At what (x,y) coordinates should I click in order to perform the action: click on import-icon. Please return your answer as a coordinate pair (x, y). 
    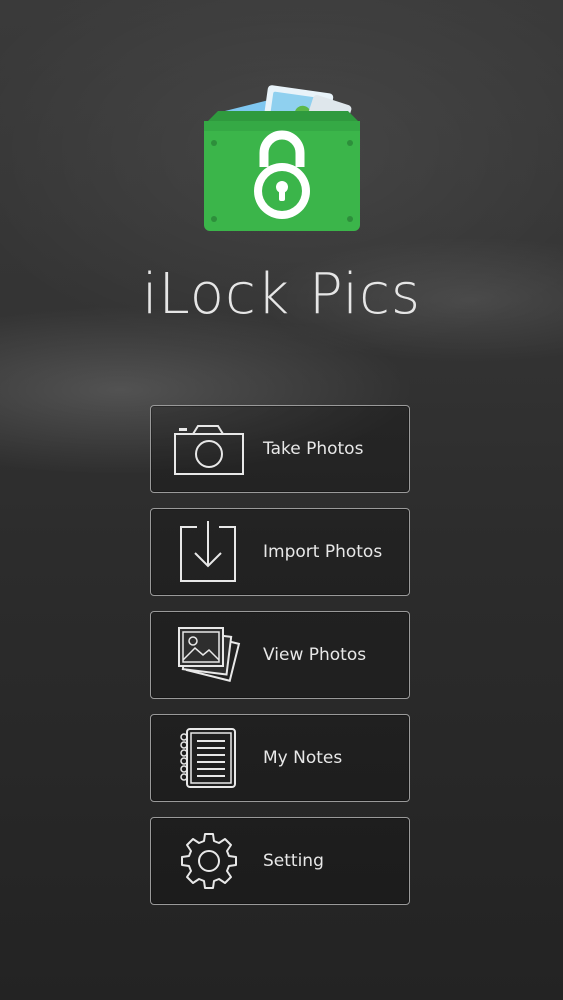
    Looking at the image, I should click on (208, 551).